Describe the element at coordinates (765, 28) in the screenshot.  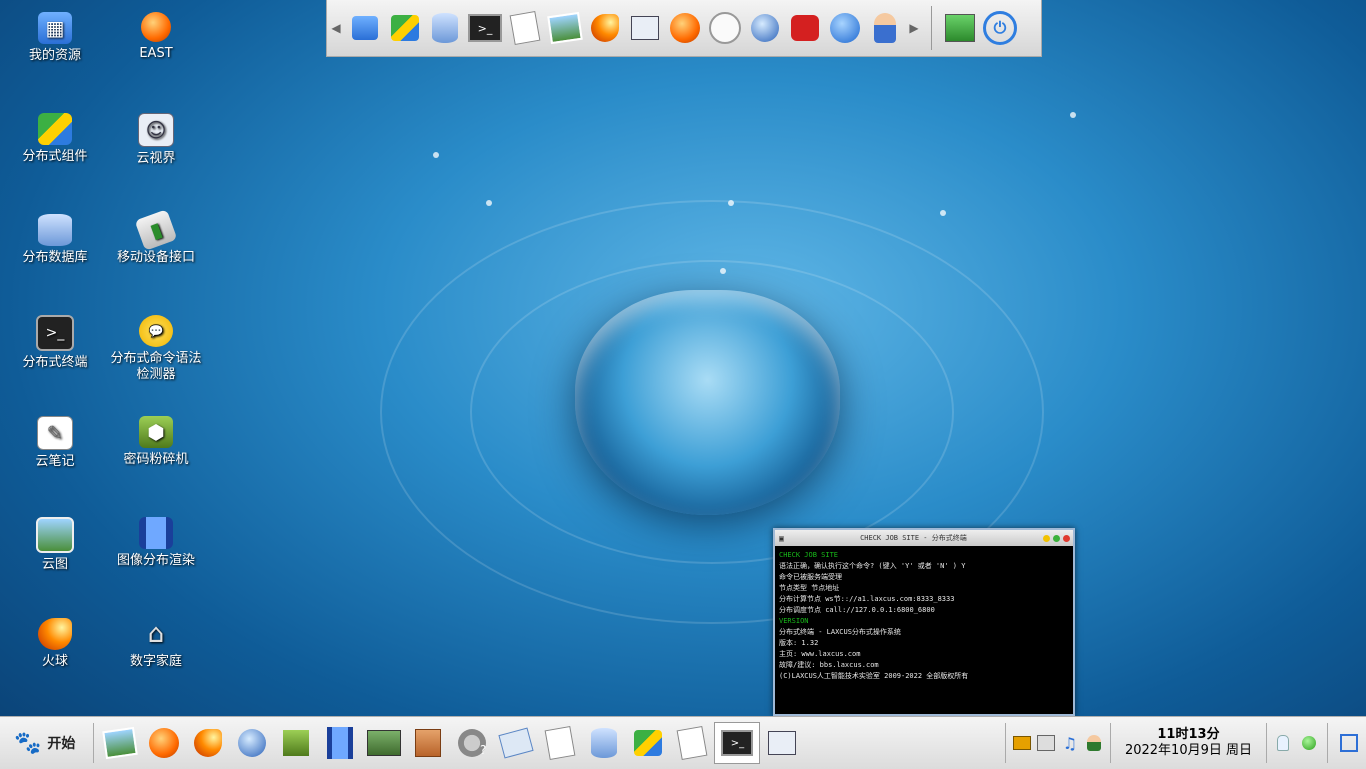
I see `globe-icon` at that location.